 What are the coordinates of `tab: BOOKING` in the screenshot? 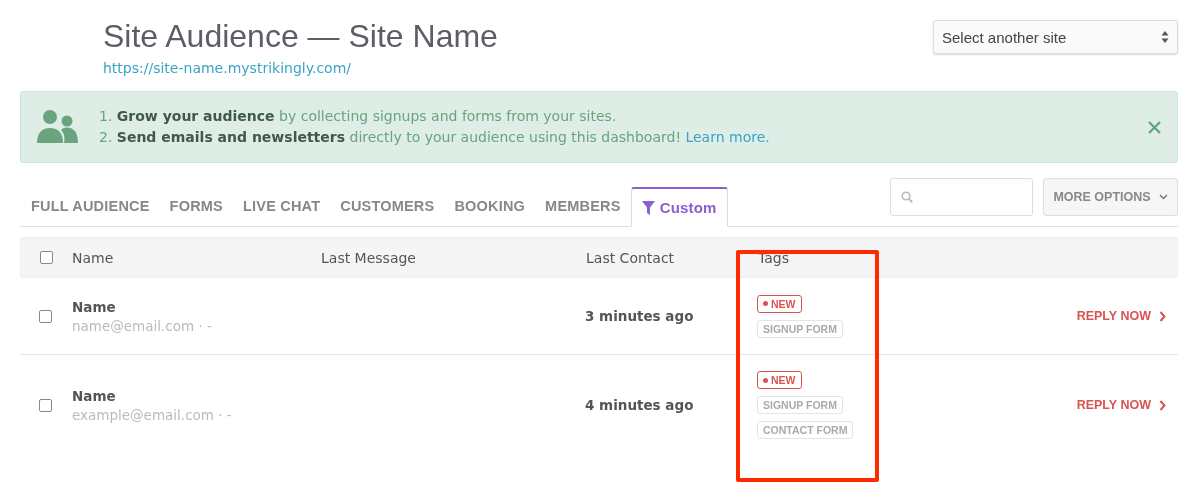 It's located at (490, 212).